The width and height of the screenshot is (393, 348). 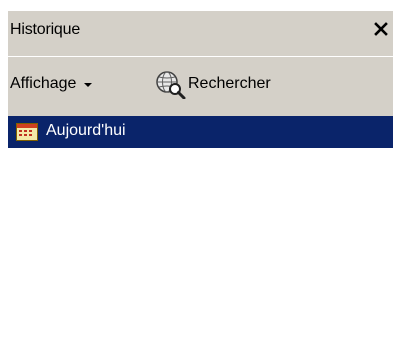 What do you see at coordinates (88, 85) in the screenshot?
I see `dropdown-arrow-icon` at bounding box center [88, 85].